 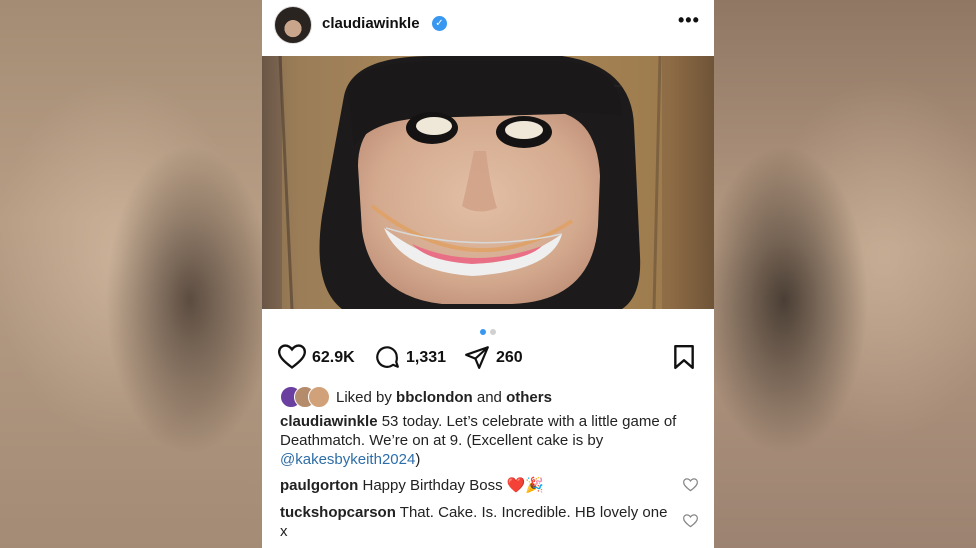 What do you see at coordinates (319, 397) in the screenshot?
I see `liker-avatar` at bounding box center [319, 397].